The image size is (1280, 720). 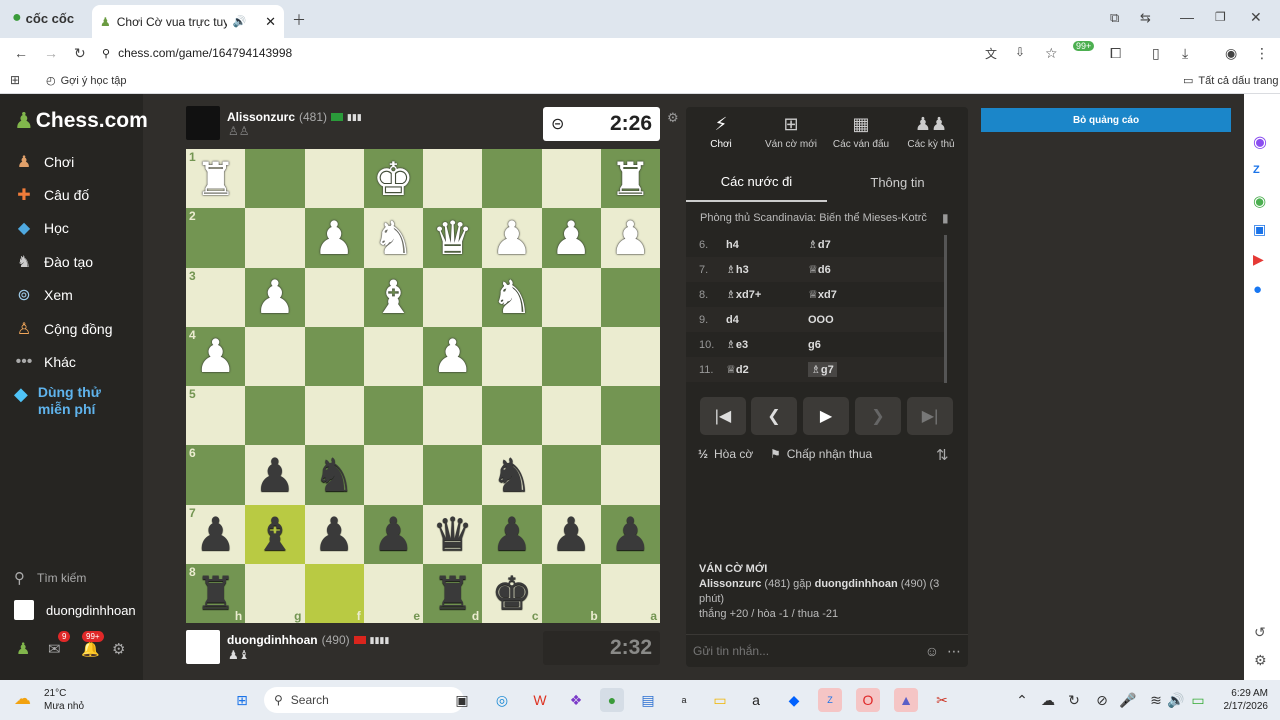 What do you see at coordinates (942, 455) in the screenshot?
I see `flip-board-icon: ⇅` at bounding box center [942, 455].